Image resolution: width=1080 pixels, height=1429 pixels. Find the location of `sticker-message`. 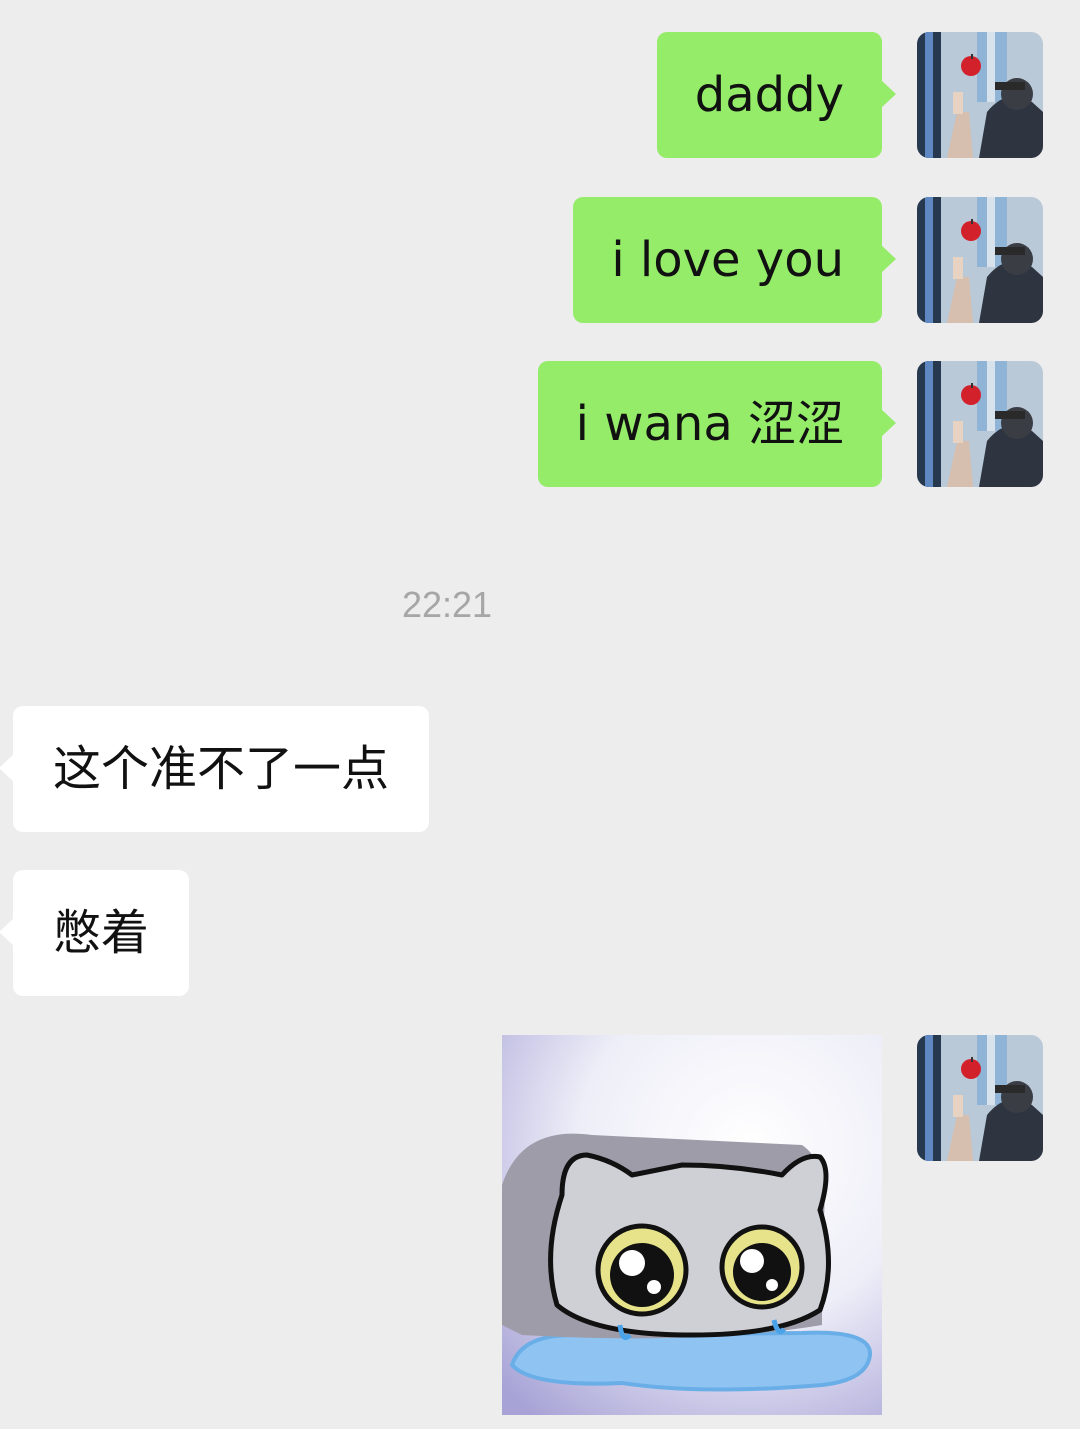

sticker-message is located at coordinates (692, 1225).